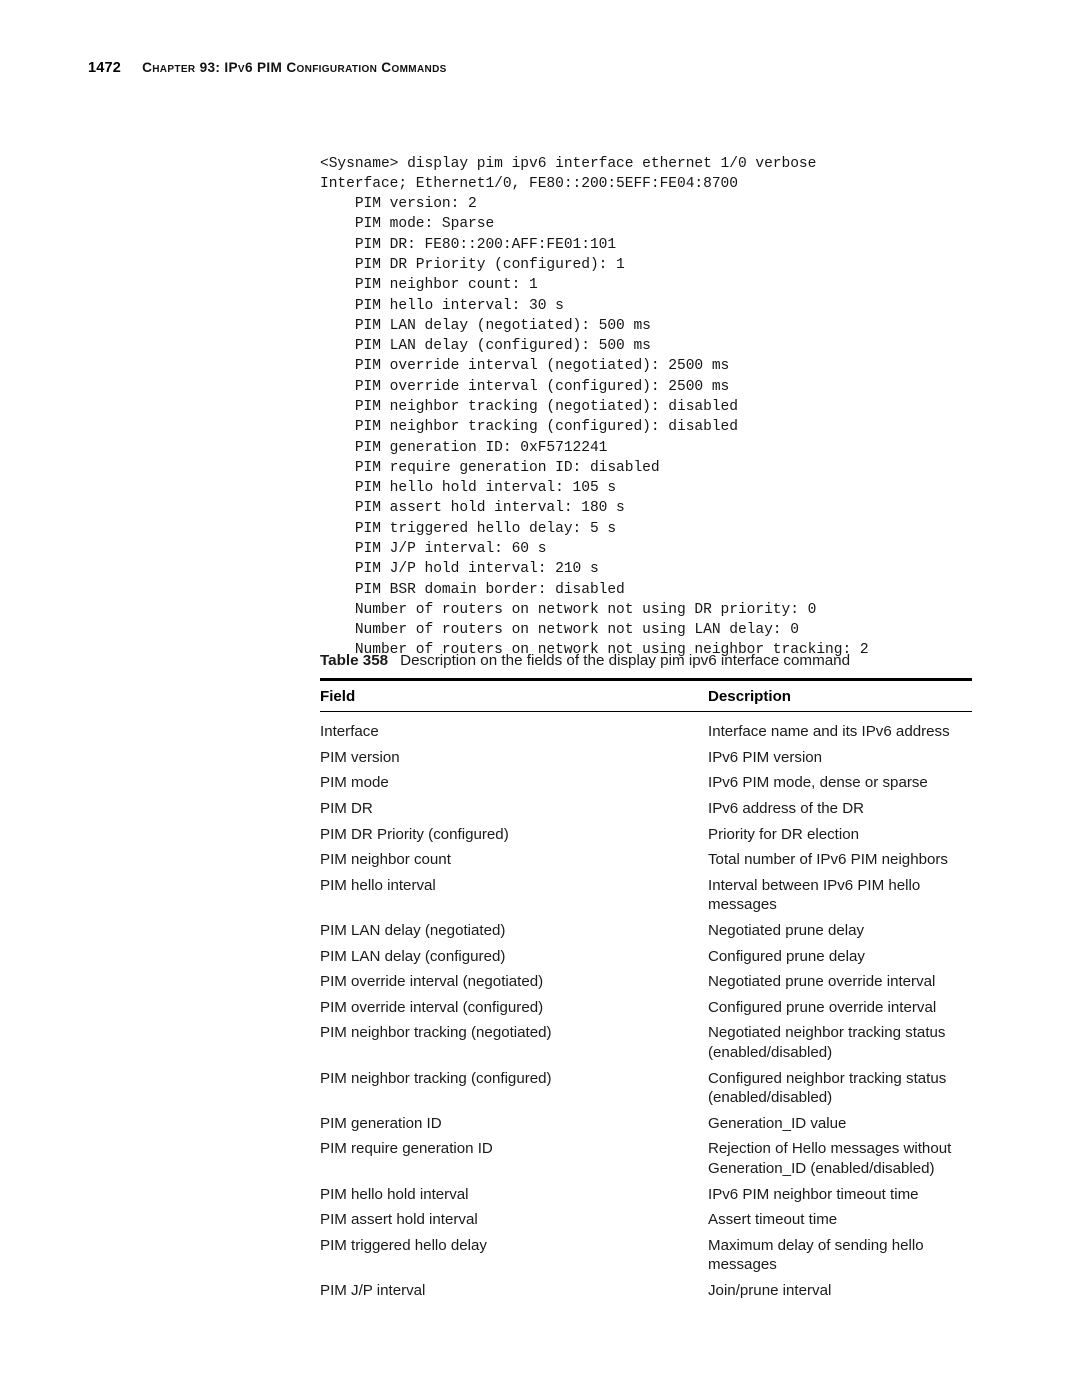 The height and width of the screenshot is (1397, 1080). What do you see at coordinates (459, 569) in the screenshot?
I see `cli-output-line: PIM J/P hold interval: 210 s` at bounding box center [459, 569].